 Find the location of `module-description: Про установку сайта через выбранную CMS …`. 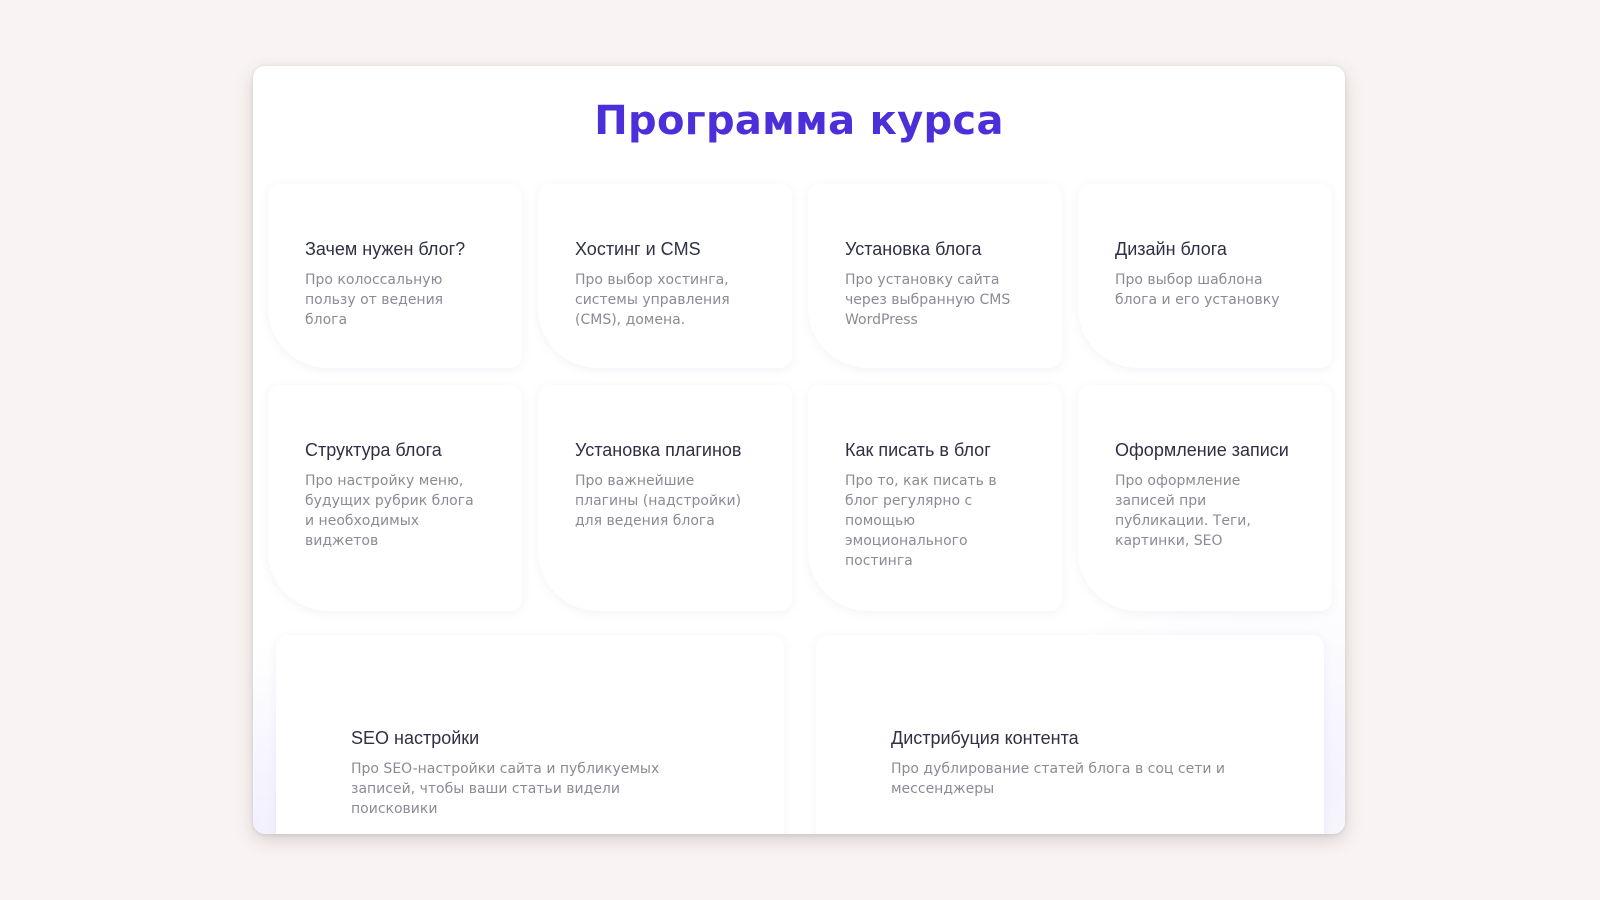

module-description: Про установку сайта через выбранную CMS … is located at coordinates (928, 300).